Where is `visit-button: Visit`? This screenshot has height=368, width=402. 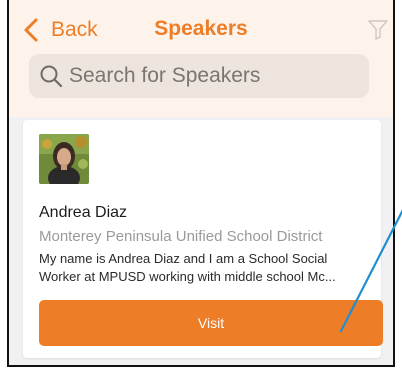 visit-button: Visit is located at coordinates (211, 323).